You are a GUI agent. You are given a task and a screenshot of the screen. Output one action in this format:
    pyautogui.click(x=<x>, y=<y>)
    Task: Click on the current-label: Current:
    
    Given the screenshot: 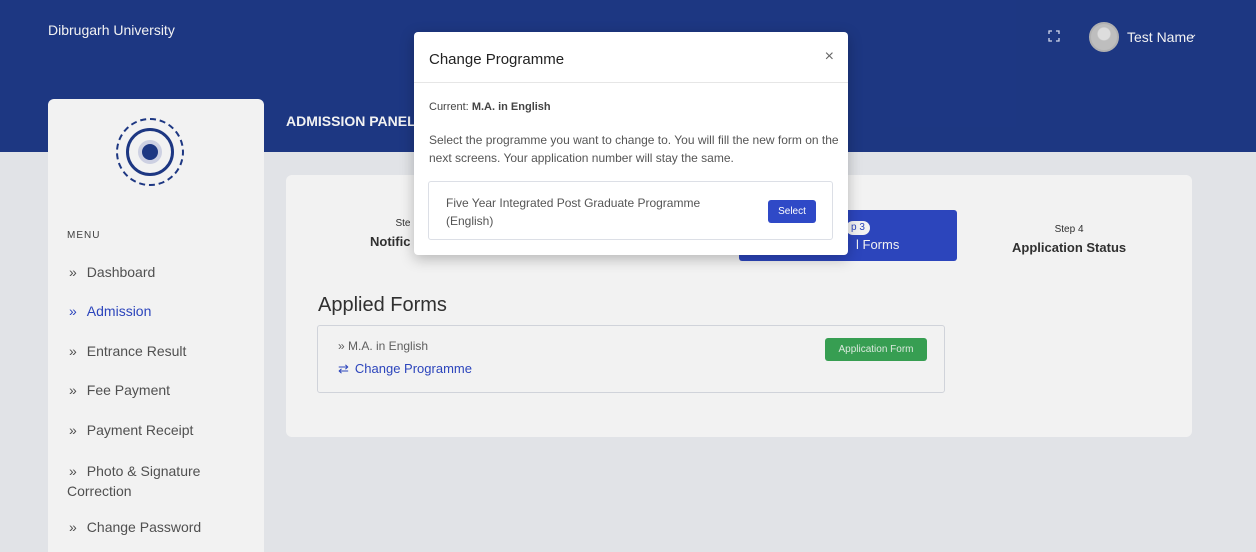 What is the action you would take?
    pyautogui.click(x=449, y=107)
    